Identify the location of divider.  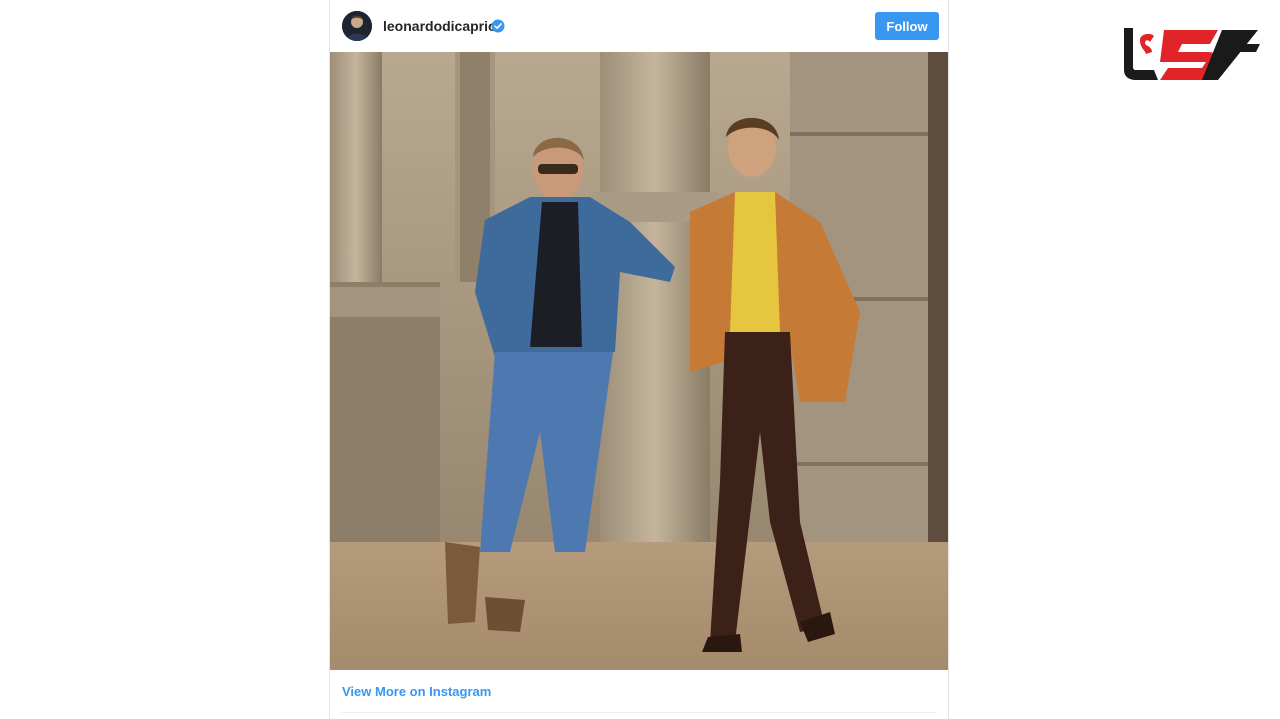
(639, 712).